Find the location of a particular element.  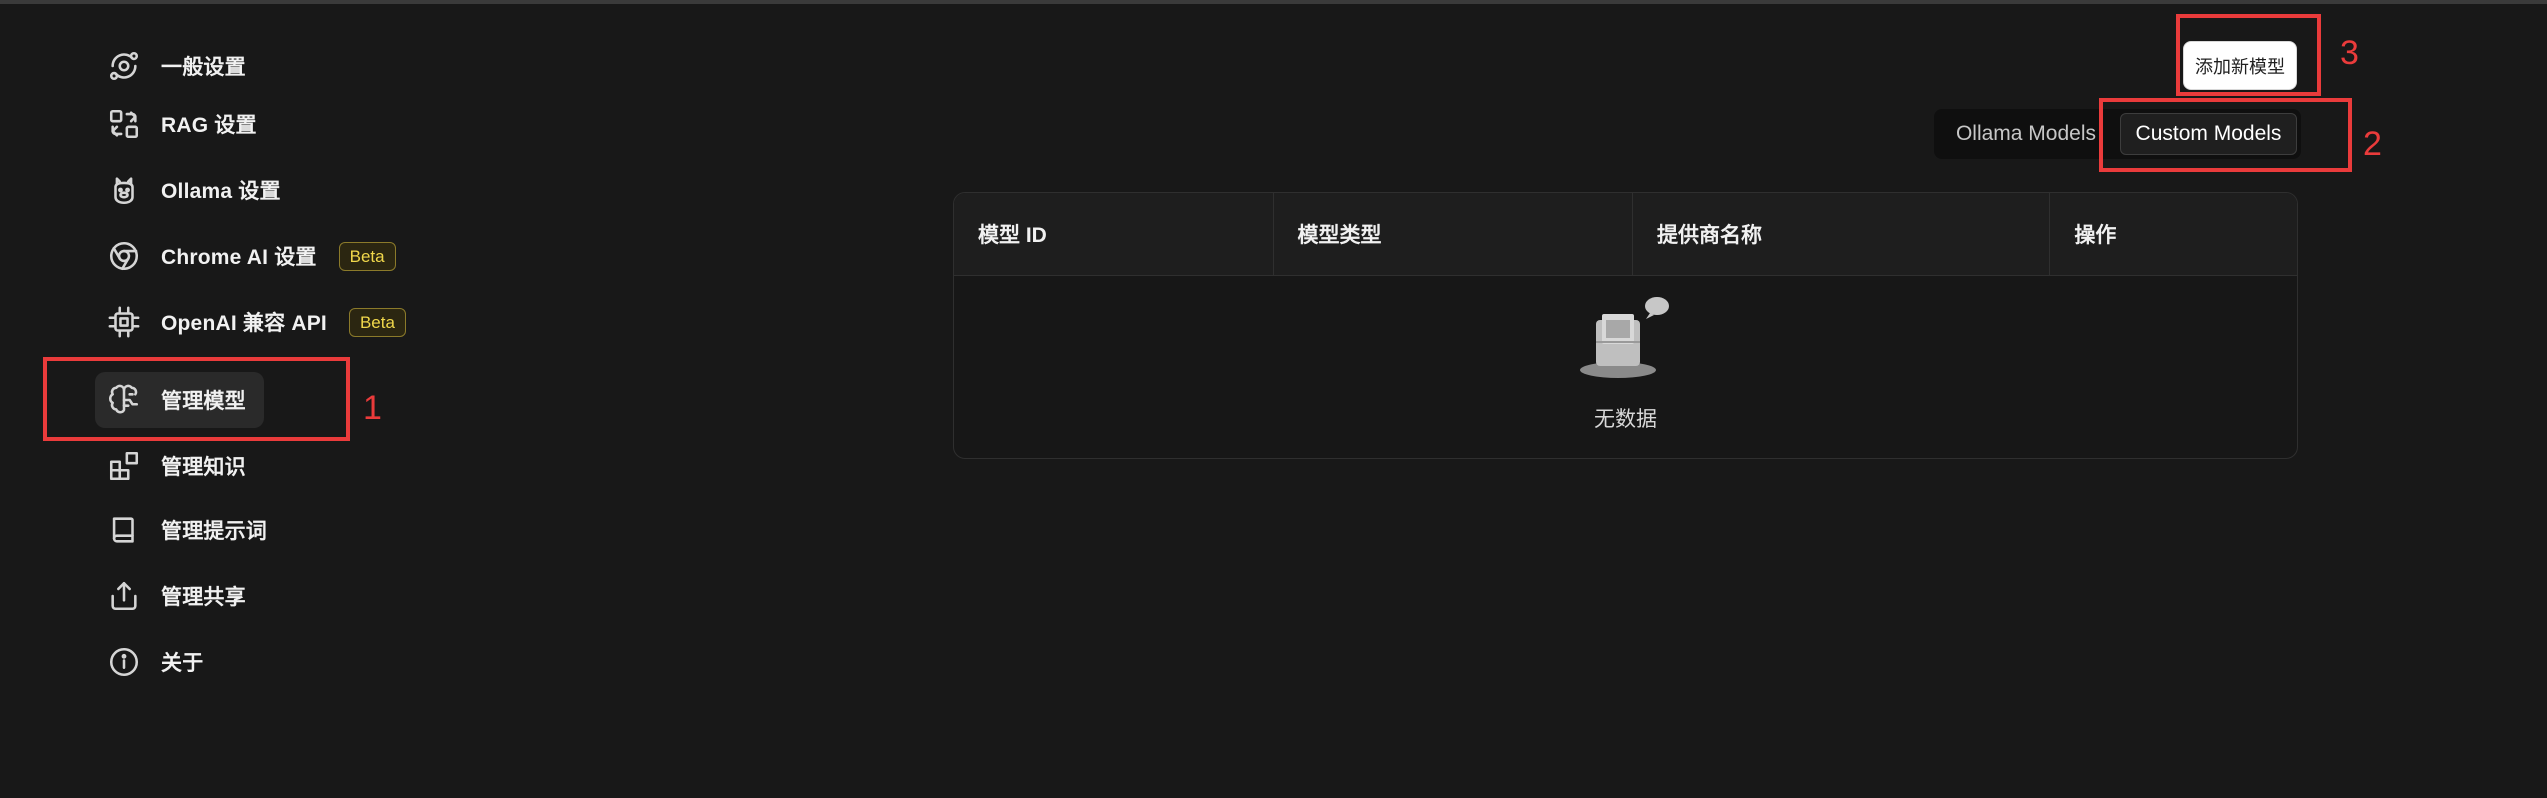

book-icon is located at coordinates (124, 530).